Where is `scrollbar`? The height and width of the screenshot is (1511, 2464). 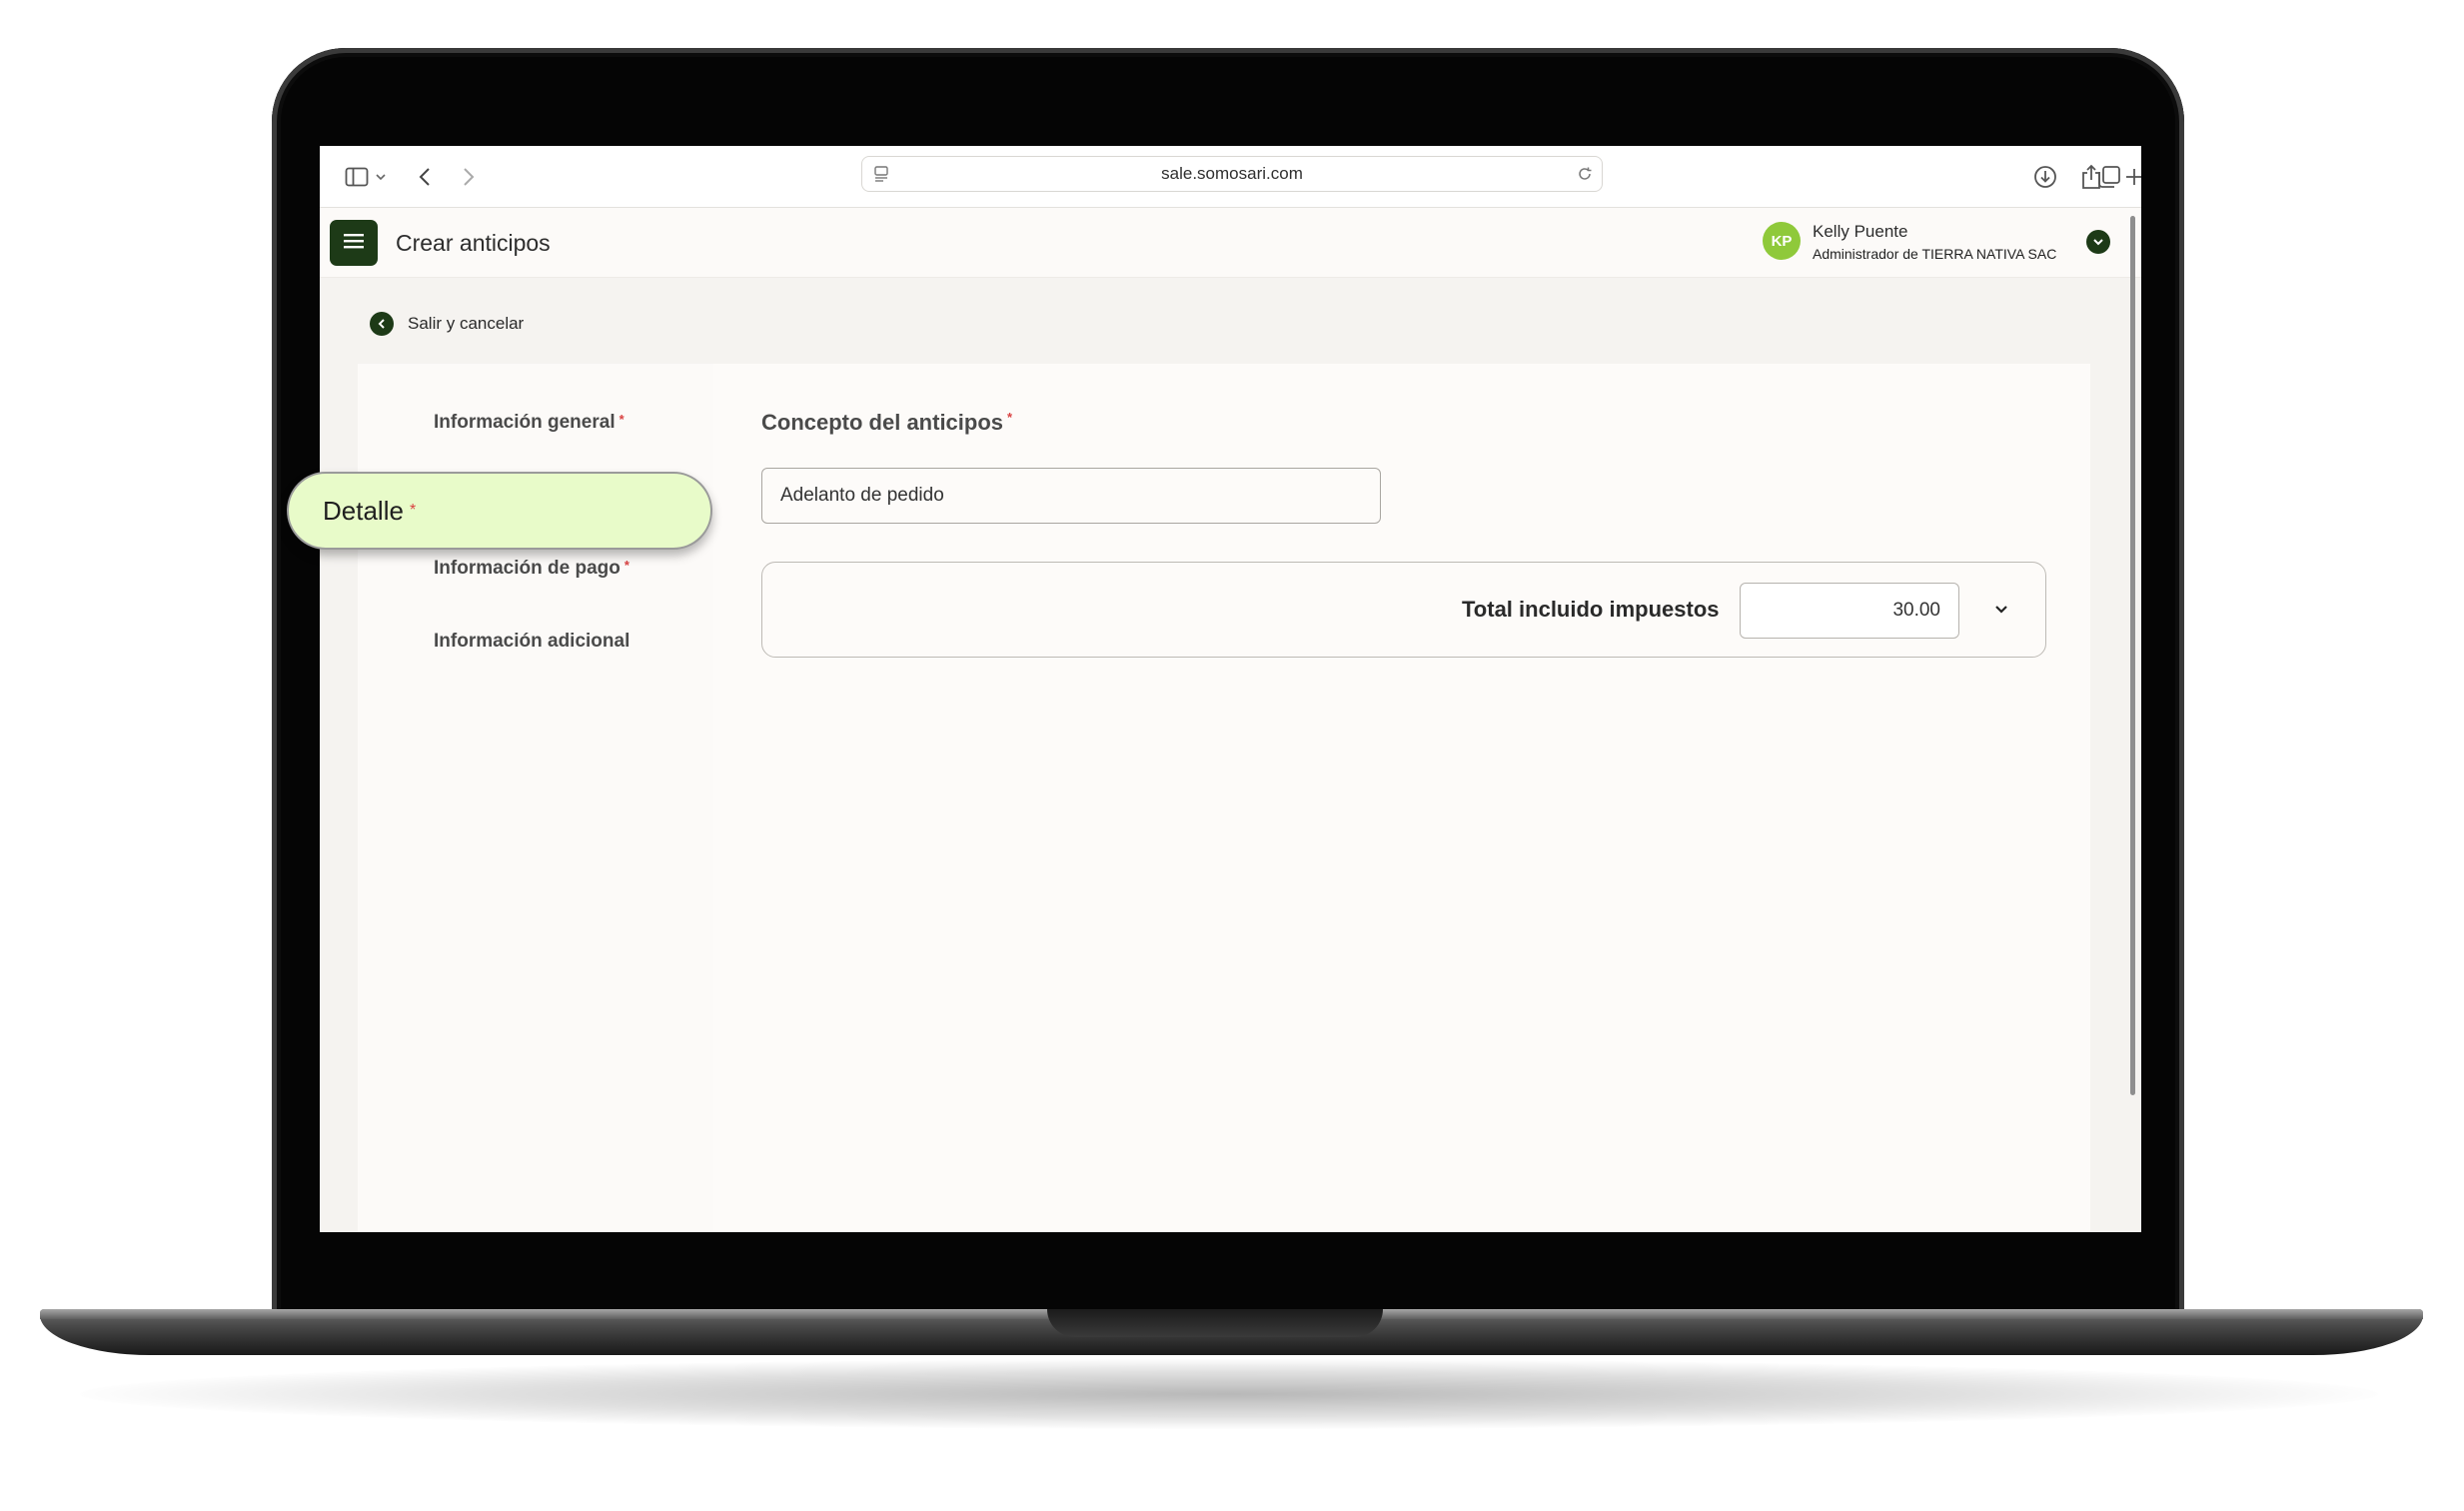
scrollbar is located at coordinates (2132, 655).